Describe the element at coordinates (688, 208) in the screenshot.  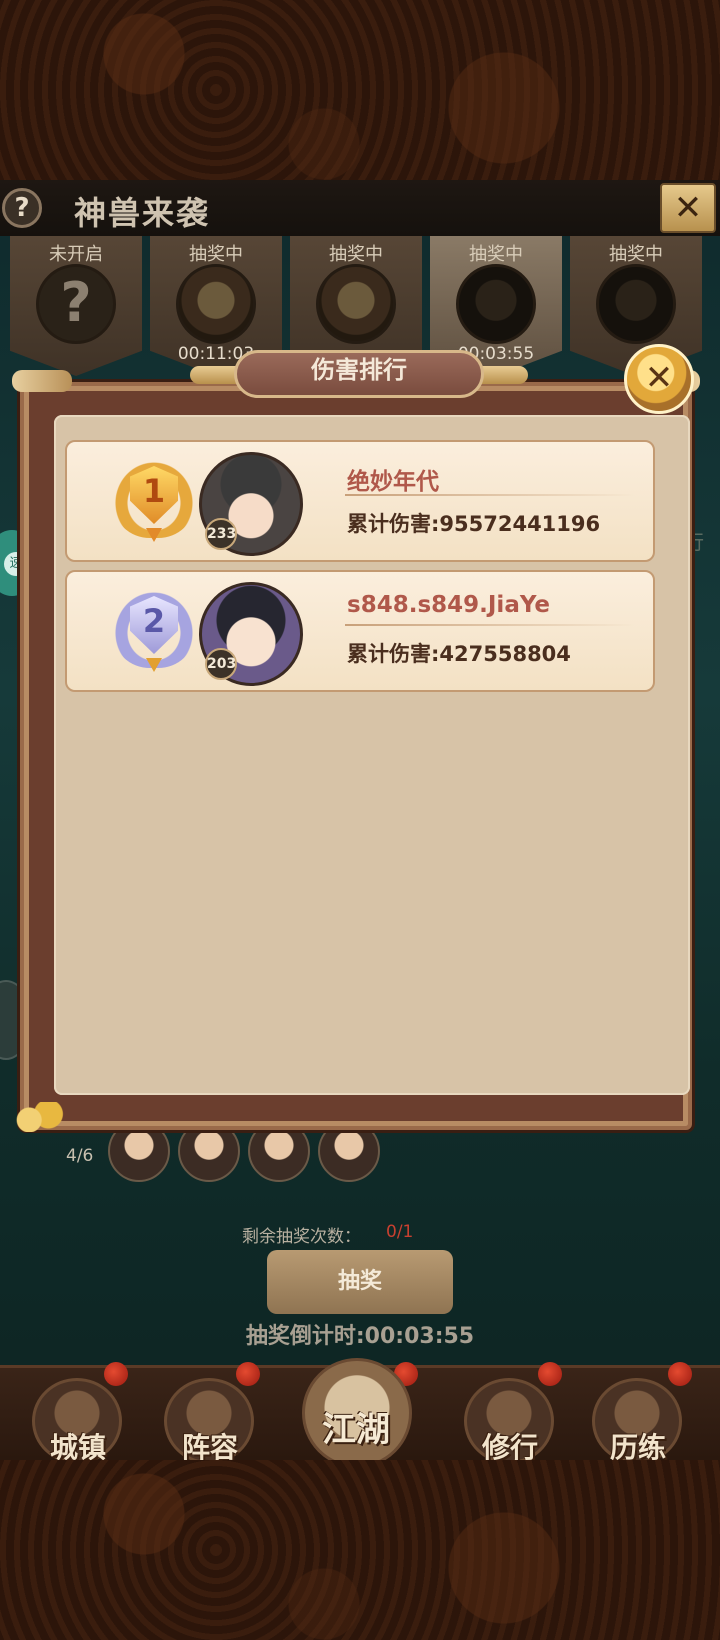
I see `close-icon: ✕` at that location.